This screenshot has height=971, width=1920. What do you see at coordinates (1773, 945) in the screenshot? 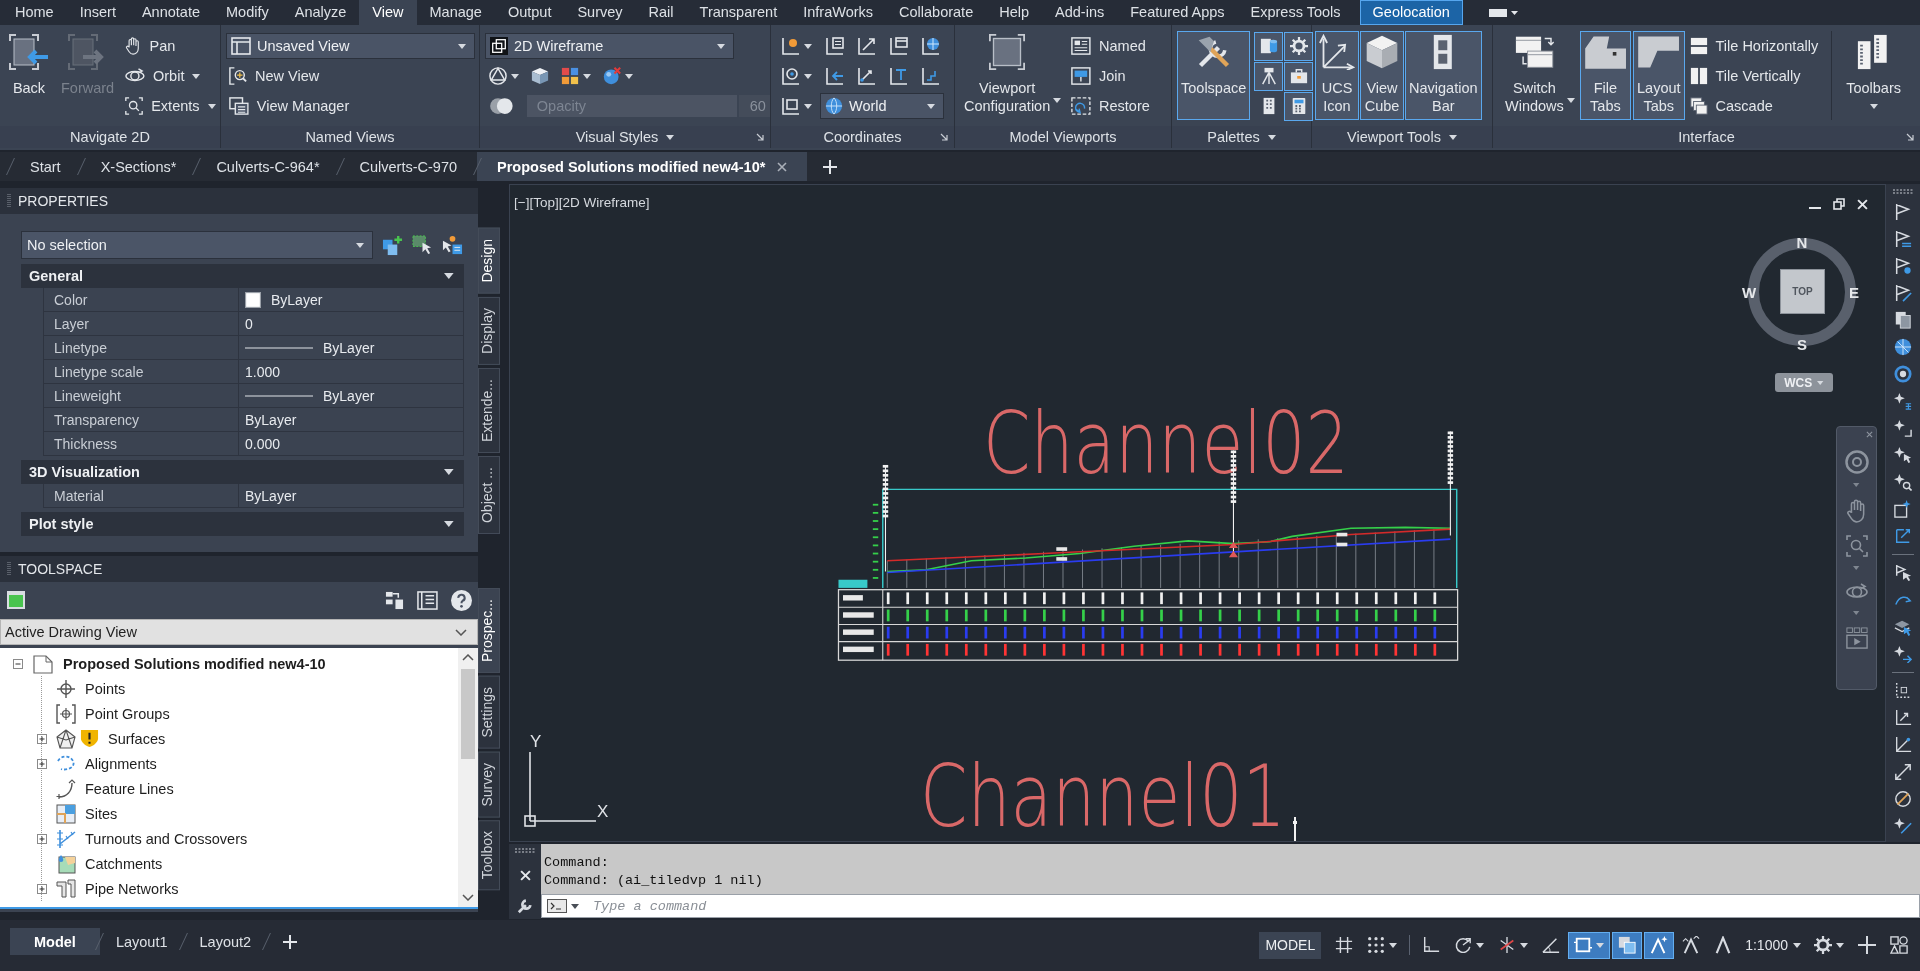
I see `annotation-scale-button: 1:1000` at bounding box center [1773, 945].